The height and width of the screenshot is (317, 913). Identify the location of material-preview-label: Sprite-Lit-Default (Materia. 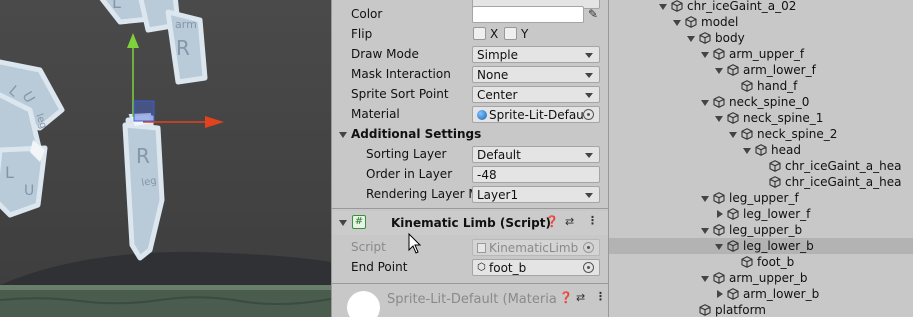
(472, 299).